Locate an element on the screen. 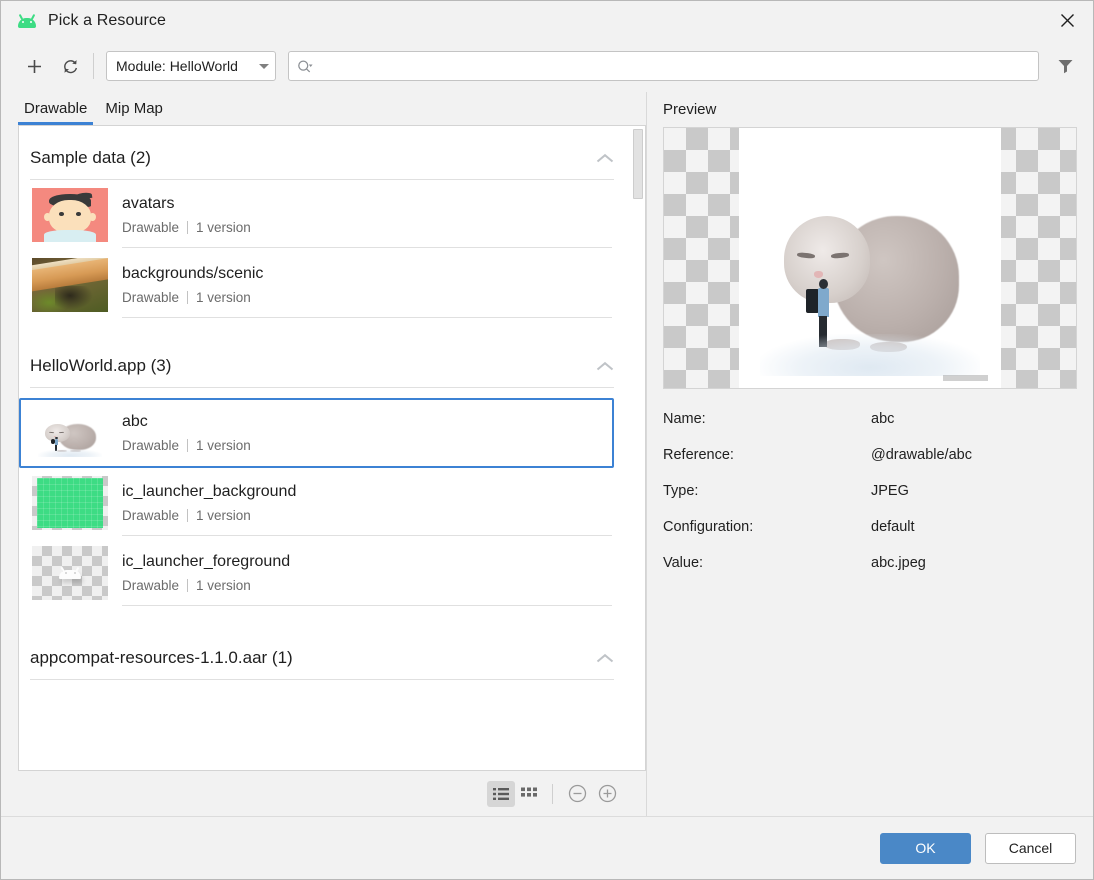 The width and height of the screenshot is (1094, 880). toolbar-divider is located at coordinates (93, 66).